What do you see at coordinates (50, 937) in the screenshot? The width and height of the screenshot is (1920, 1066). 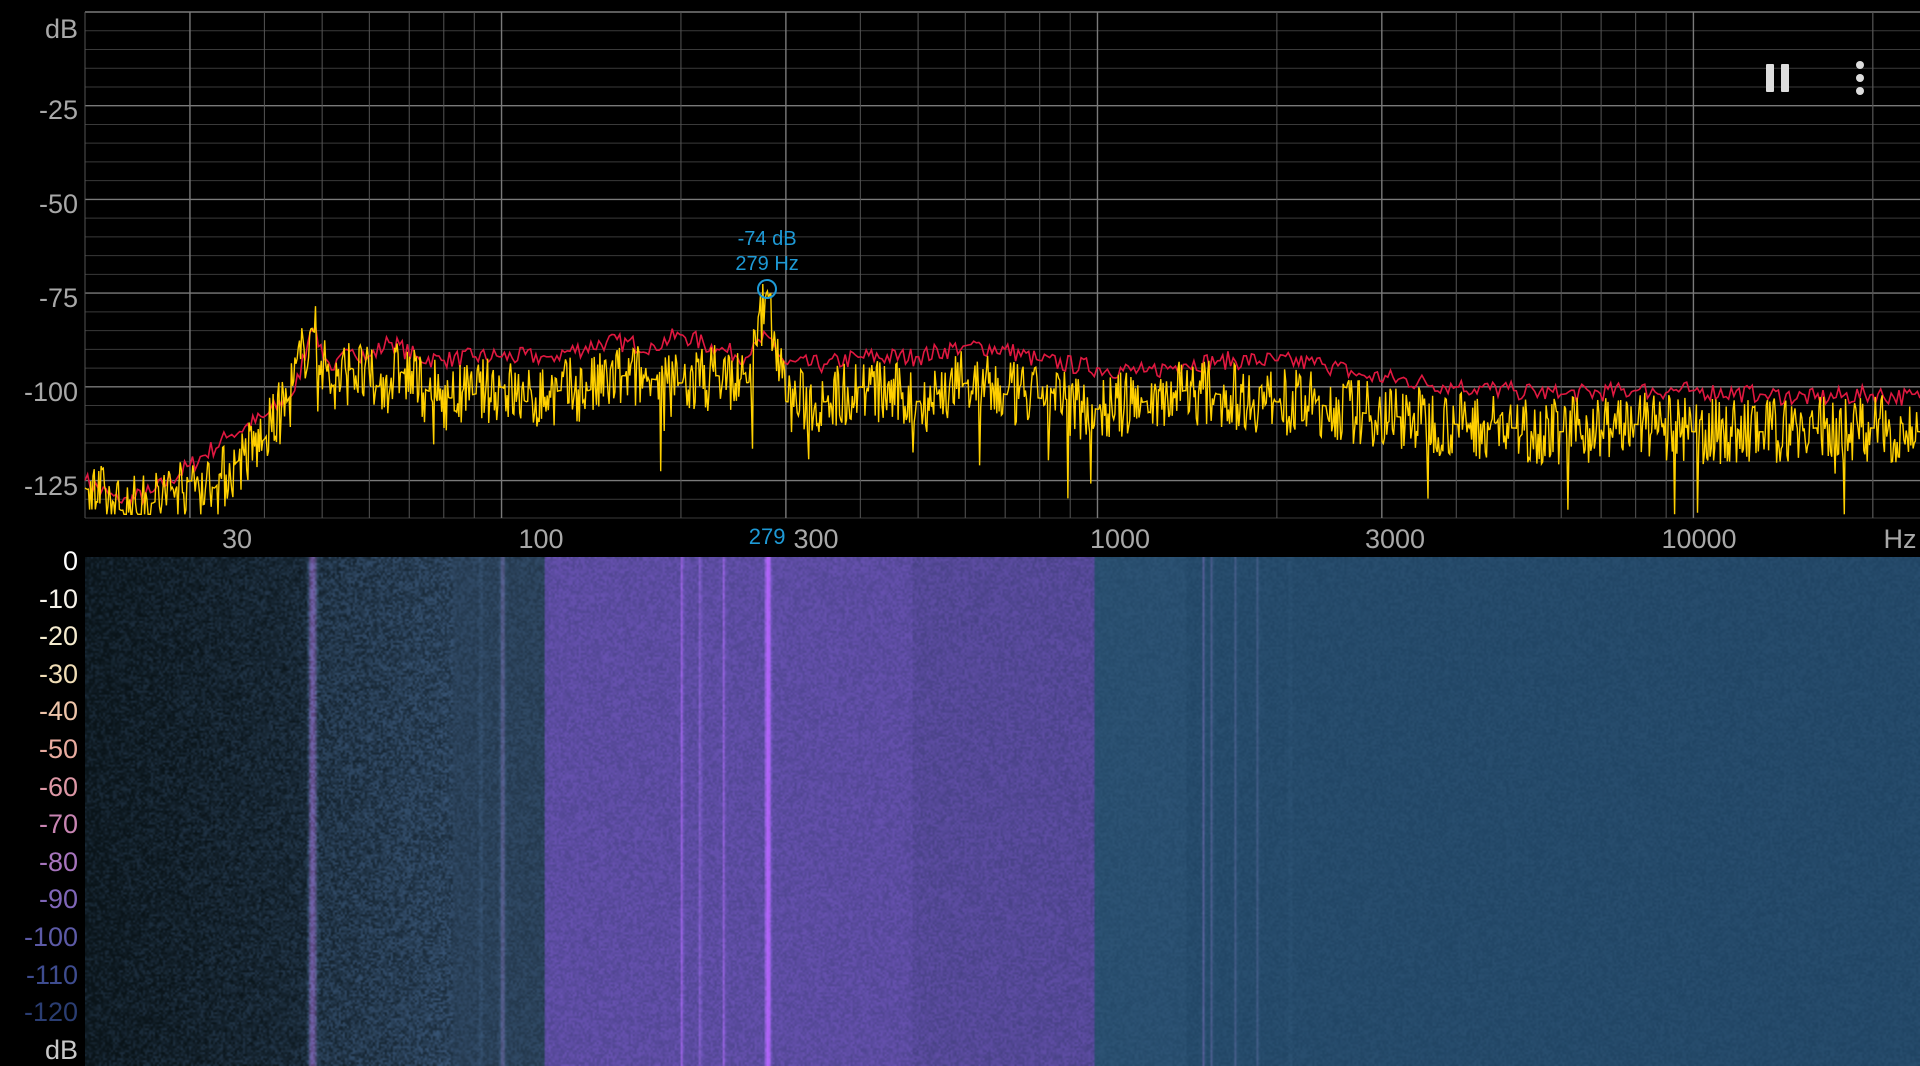 I see `spectrogram-scale-label: -100` at bounding box center [50, 937].